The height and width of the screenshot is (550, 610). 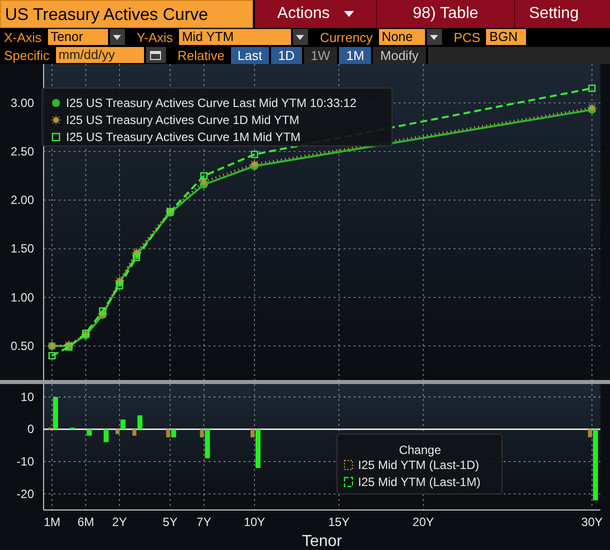 What do you see at coordinates (25, 461) in the screenshot?
I see `axis-tick-label: -10` at bounding box center [25, 461].